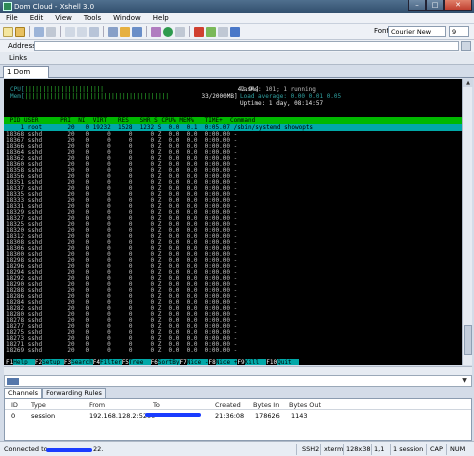  What do you see at coordinates (299, 416) in the screenshot?
I see `session-bytes-out: 1143` at bounding box center [299, 416].